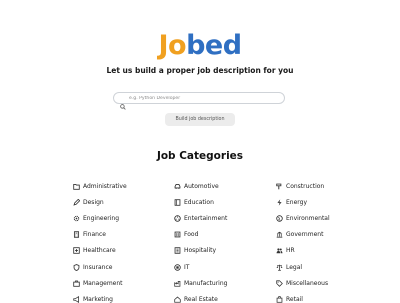  I want to click on category-healthcare: Healthcare, so click(94, 250).